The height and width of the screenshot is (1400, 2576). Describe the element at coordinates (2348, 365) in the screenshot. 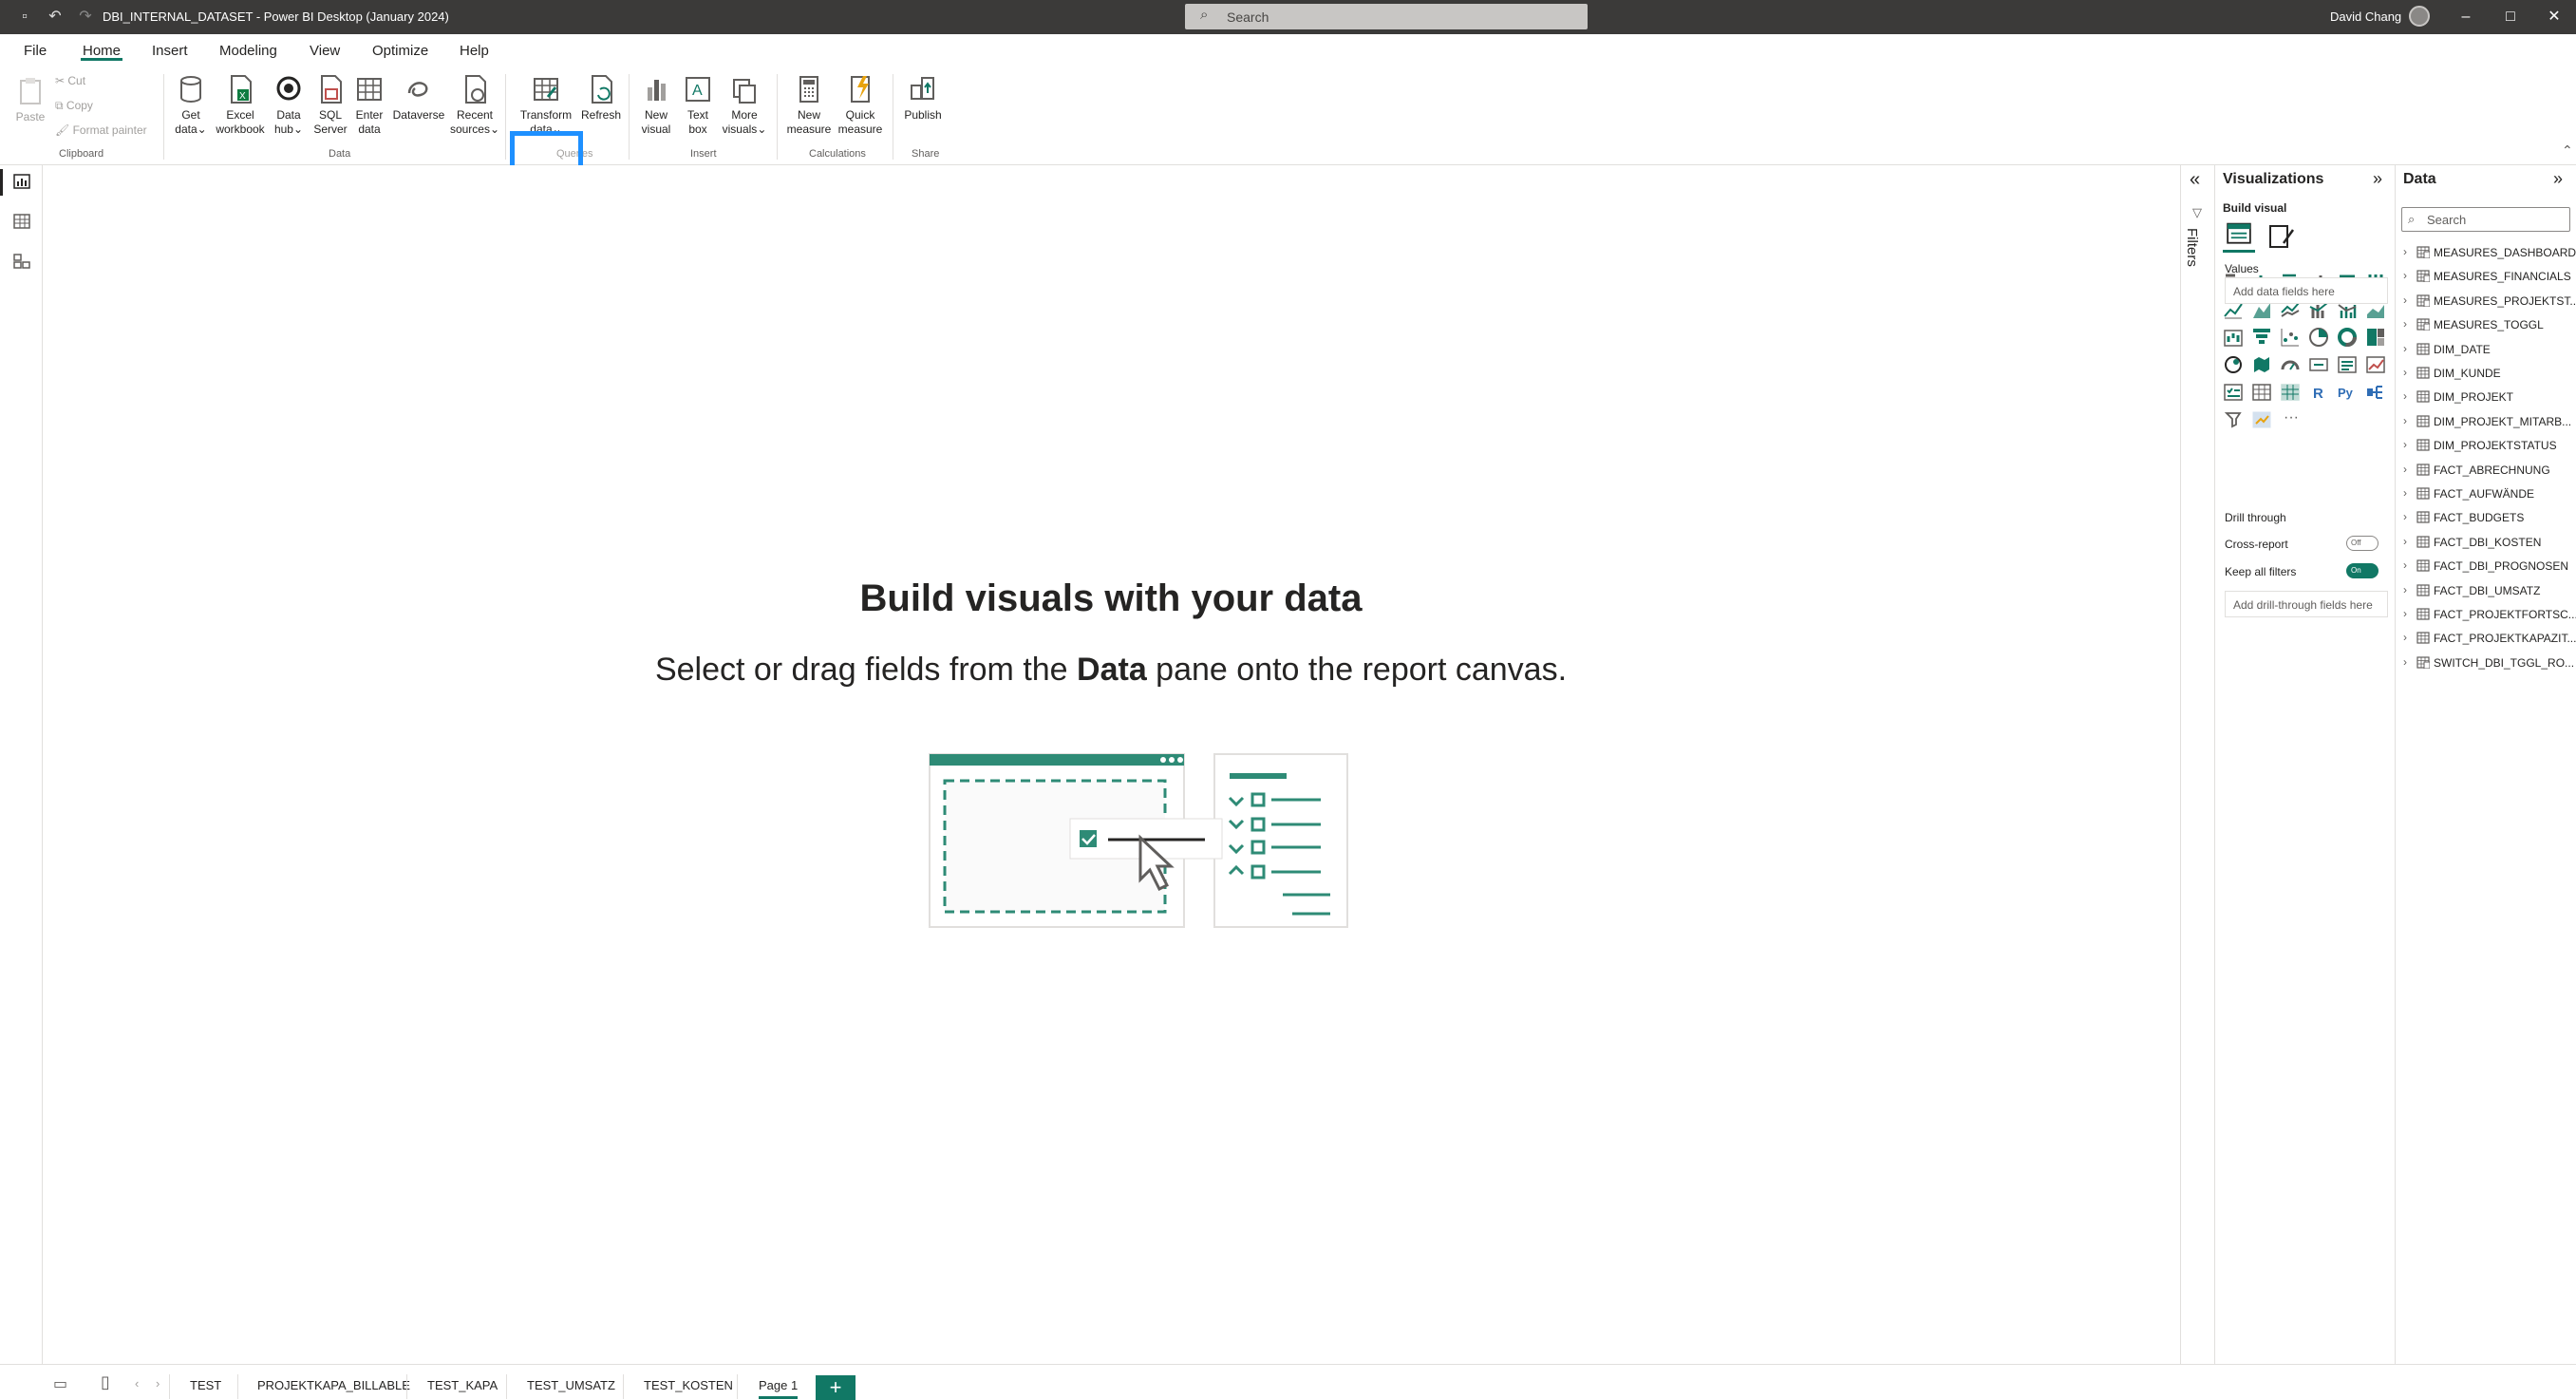

I see `multi-row-card-icon` at that location.